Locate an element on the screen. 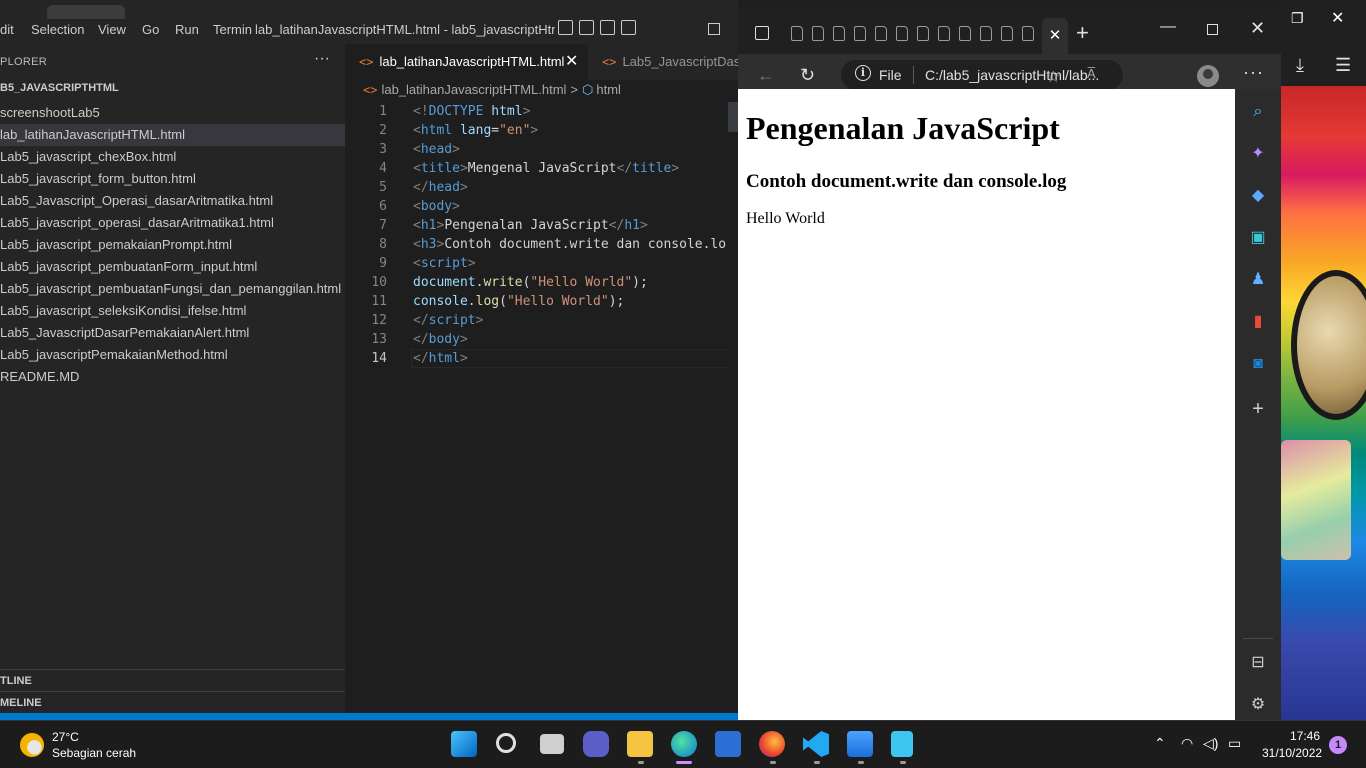  menu-run: Run is located at coordinates (187, 29).